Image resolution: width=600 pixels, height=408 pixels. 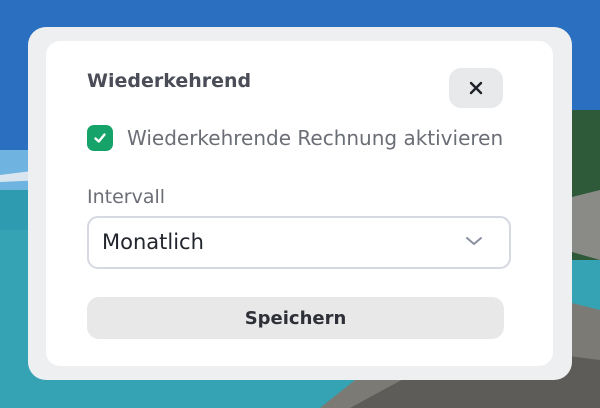 What do you see at coordinates (126, 197) in the screenshot?
I see `interval-label: Intervall` at bounding box center [126, 197].